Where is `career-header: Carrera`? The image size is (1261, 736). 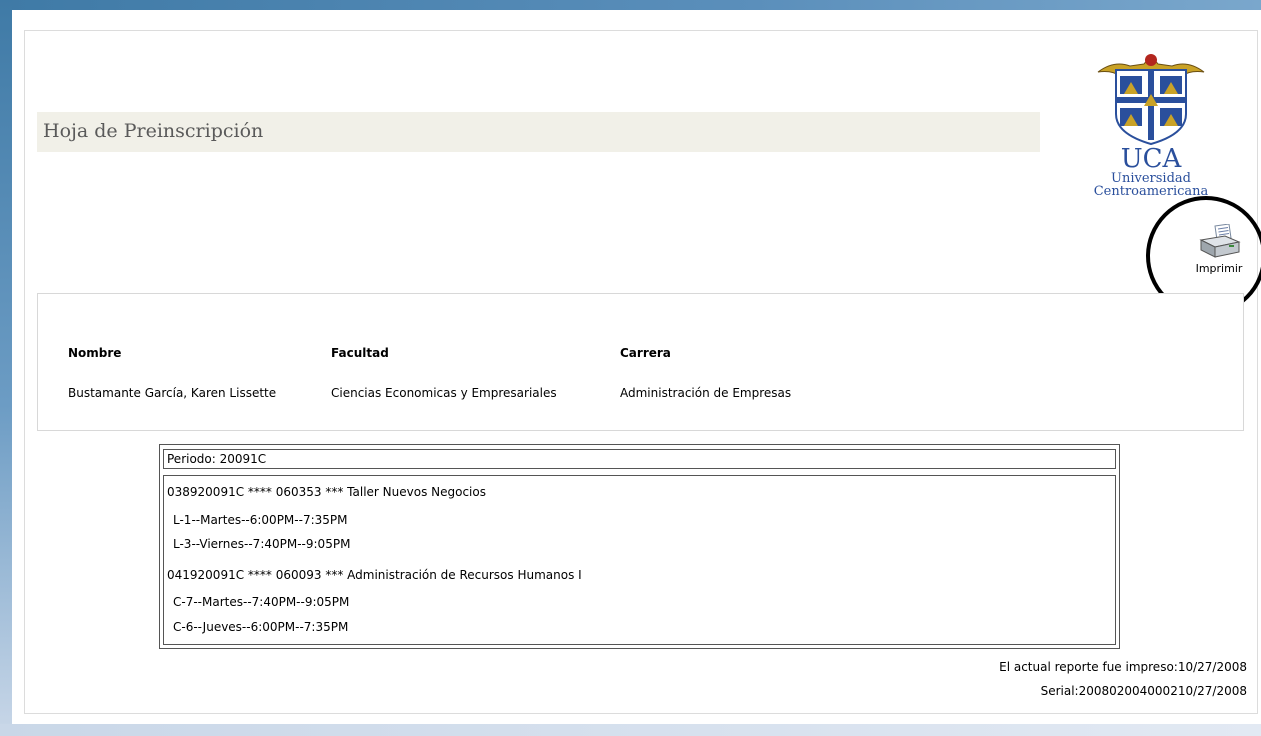
career-header: Carrera is located at coordinates (645, 353).